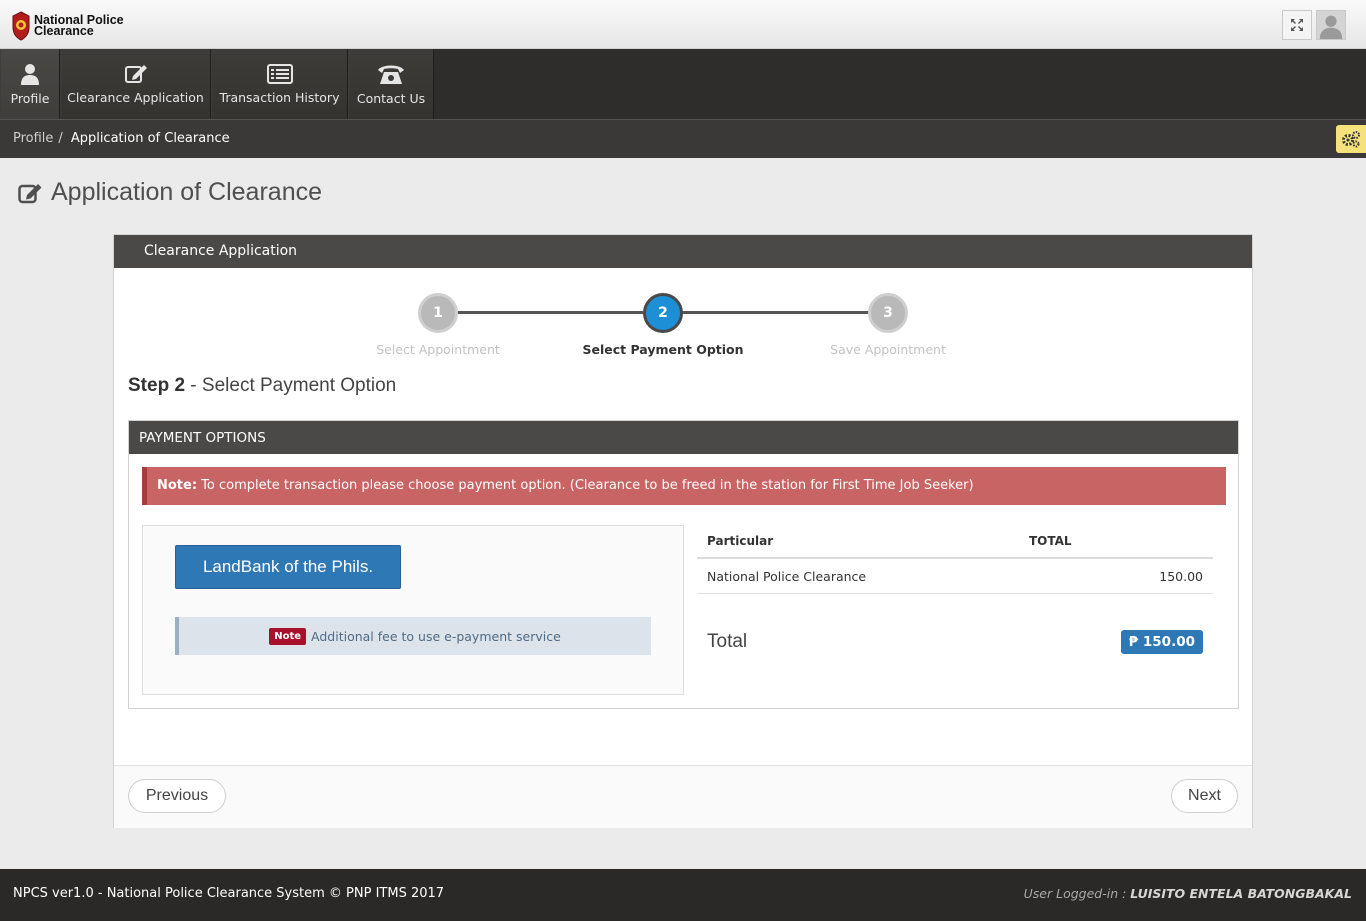 The height and width of the screenshot is (921, 1366). I want to click on nav-label-clearance-application: Clearance Application, so click(135, 97).